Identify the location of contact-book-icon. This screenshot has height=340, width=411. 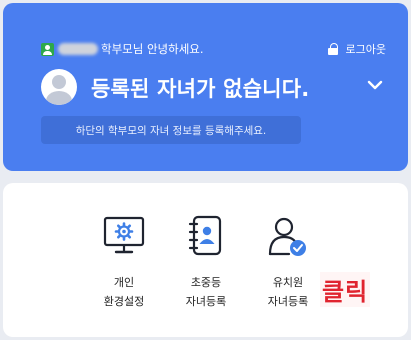
(205, 235).